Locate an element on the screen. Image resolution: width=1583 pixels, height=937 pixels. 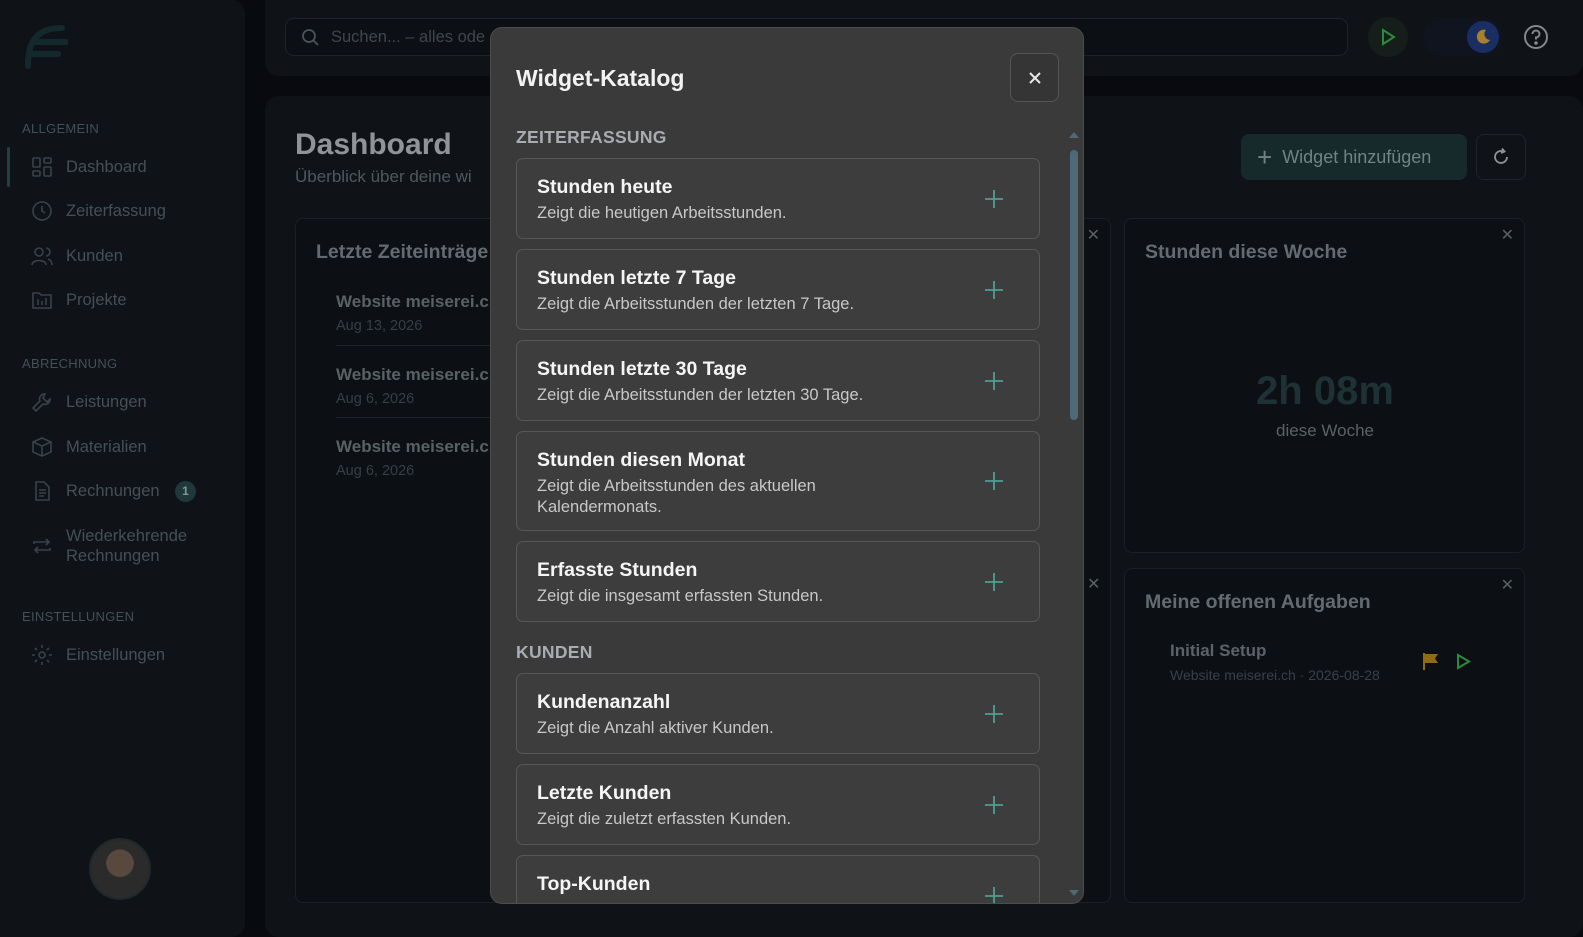
modal-close-button is located at coordinates (1034, 77).